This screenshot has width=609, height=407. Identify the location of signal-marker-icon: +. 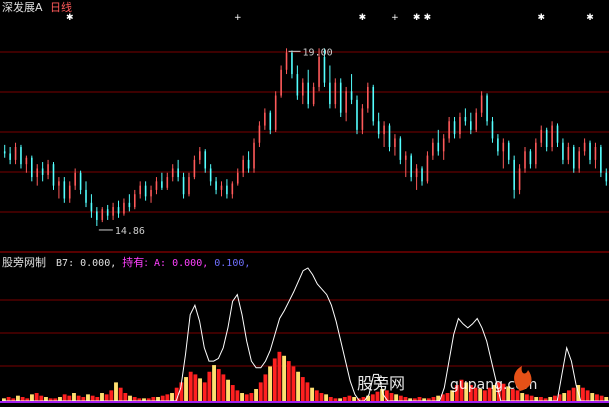
(395, 18).